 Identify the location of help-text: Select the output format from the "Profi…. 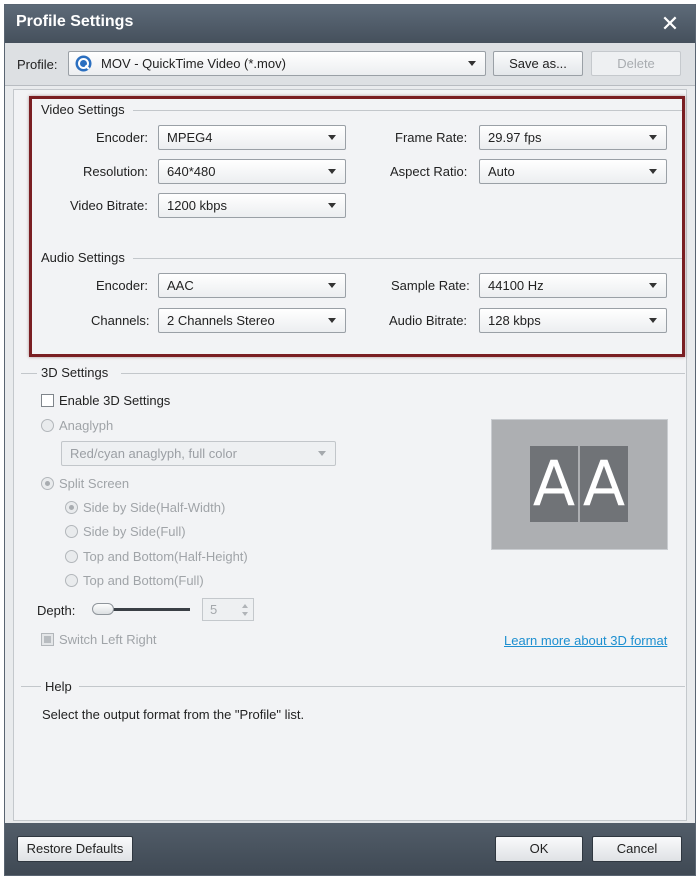
(173, 714).